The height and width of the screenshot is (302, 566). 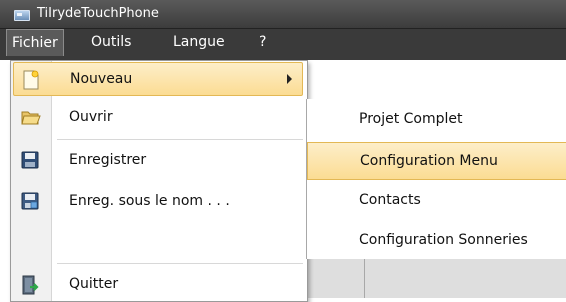 What do you see at coordinates (289, 79) in the screenshot?
I see `submenu-arrow-icon` at bounding box center [289, 79].